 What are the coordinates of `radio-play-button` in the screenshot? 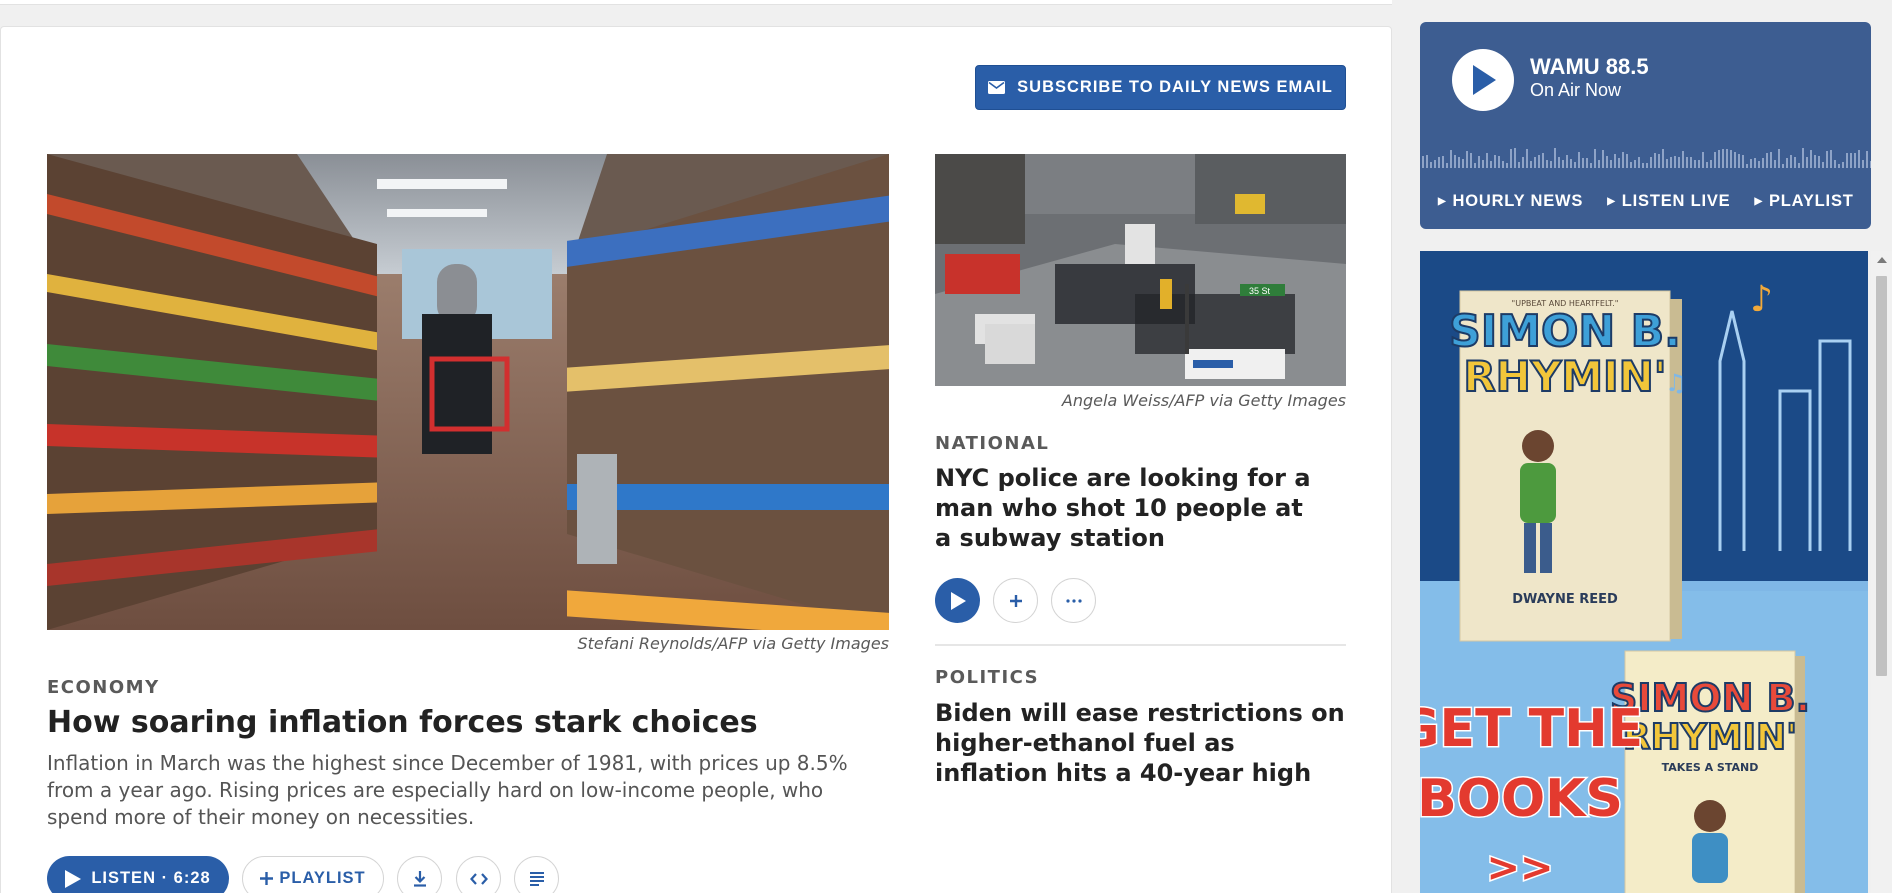 It's located at (1483, 80).